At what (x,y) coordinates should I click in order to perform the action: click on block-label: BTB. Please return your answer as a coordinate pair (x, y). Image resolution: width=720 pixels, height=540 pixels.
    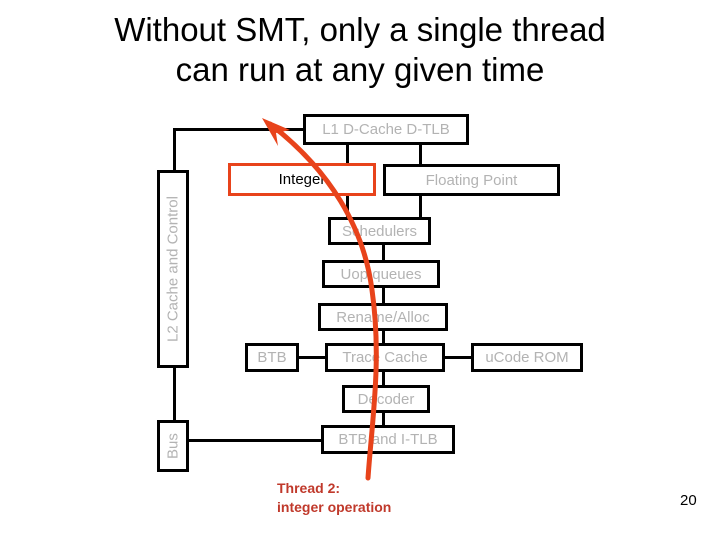
    Looking at the image, I should click on (272, 357).